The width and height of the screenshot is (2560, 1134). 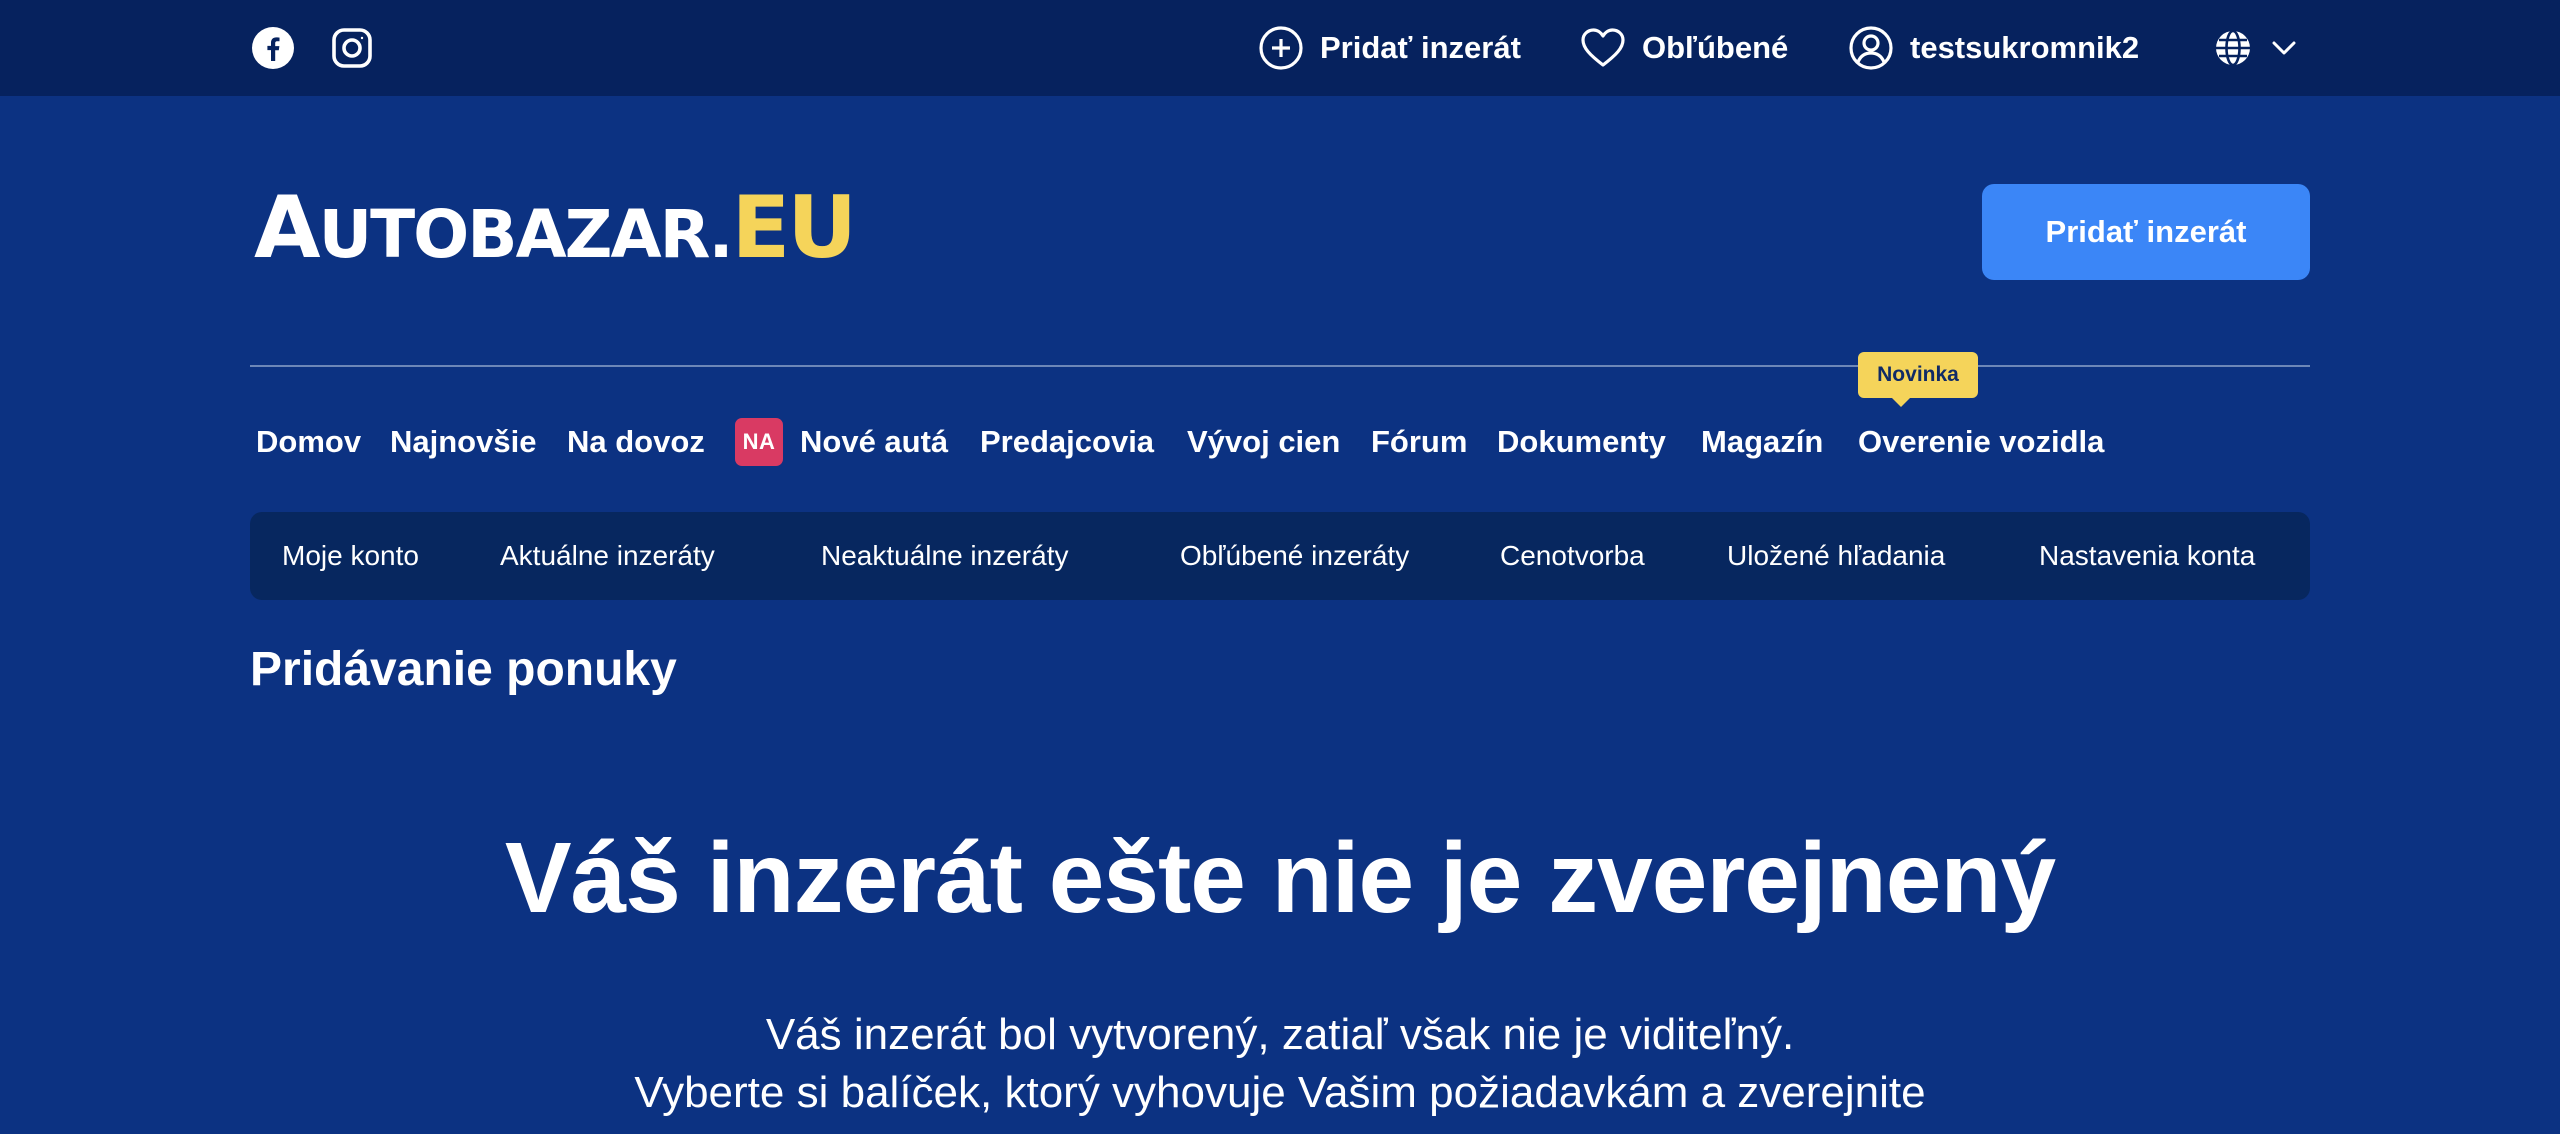 What do you see at coordinates (607, 556) in the screenshot?
I see `subnav-active-listings: Aktuálne inzeráty` at bounding box center [607, 556].